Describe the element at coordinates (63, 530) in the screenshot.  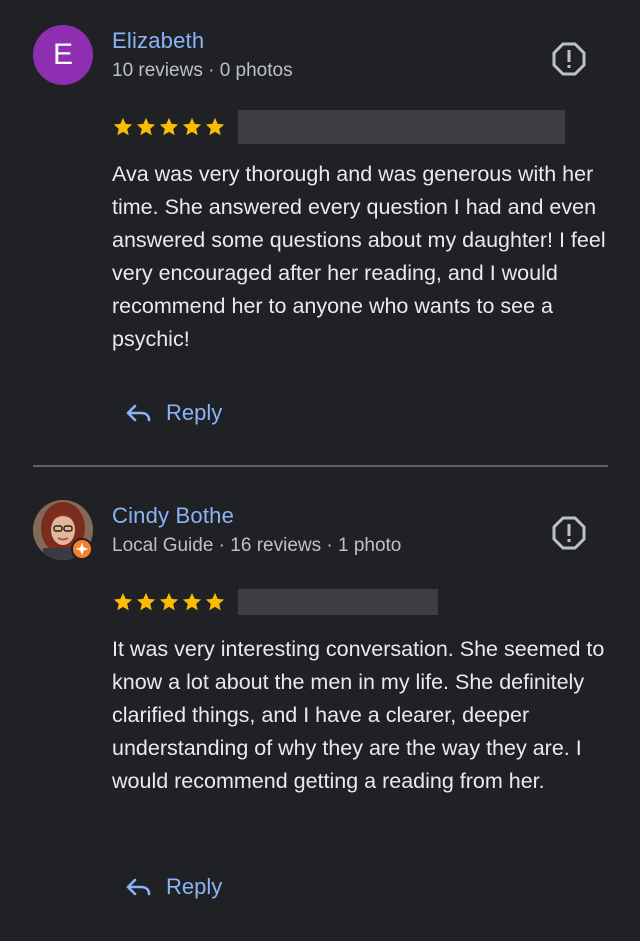
I see `avatar` at that location.